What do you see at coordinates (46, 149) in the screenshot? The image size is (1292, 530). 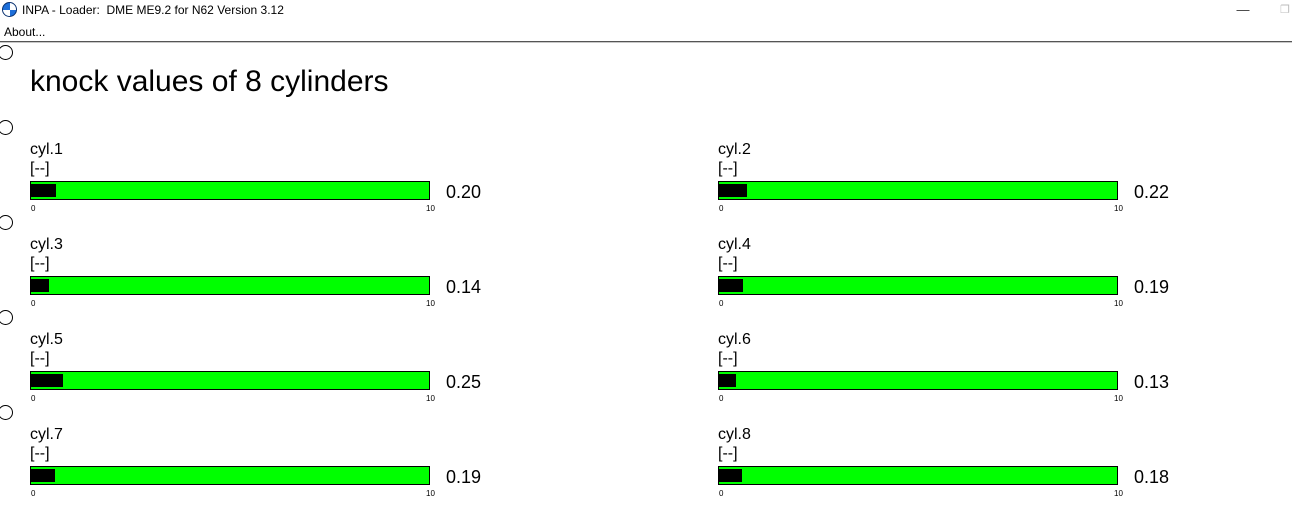 I see `gauge-label: cyl.1` at bounding box center [46, 149].